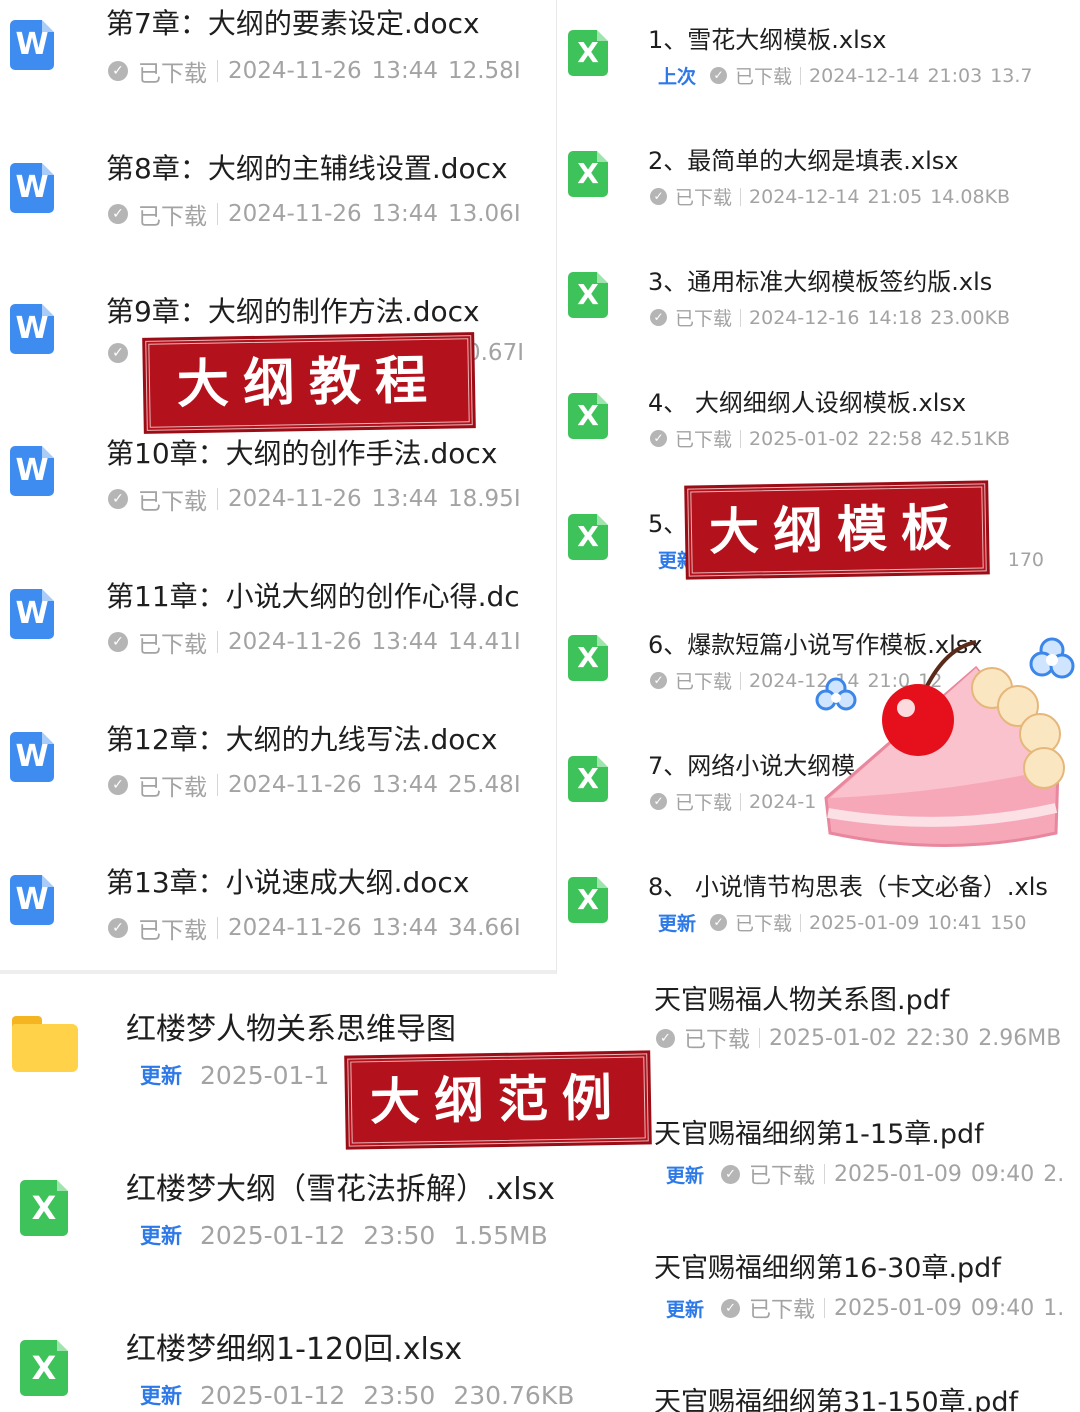  What do you see at coordinates (484, 928) in the screenshot?
I see `size-text: 34.66I` at bounding box center [484, 928].